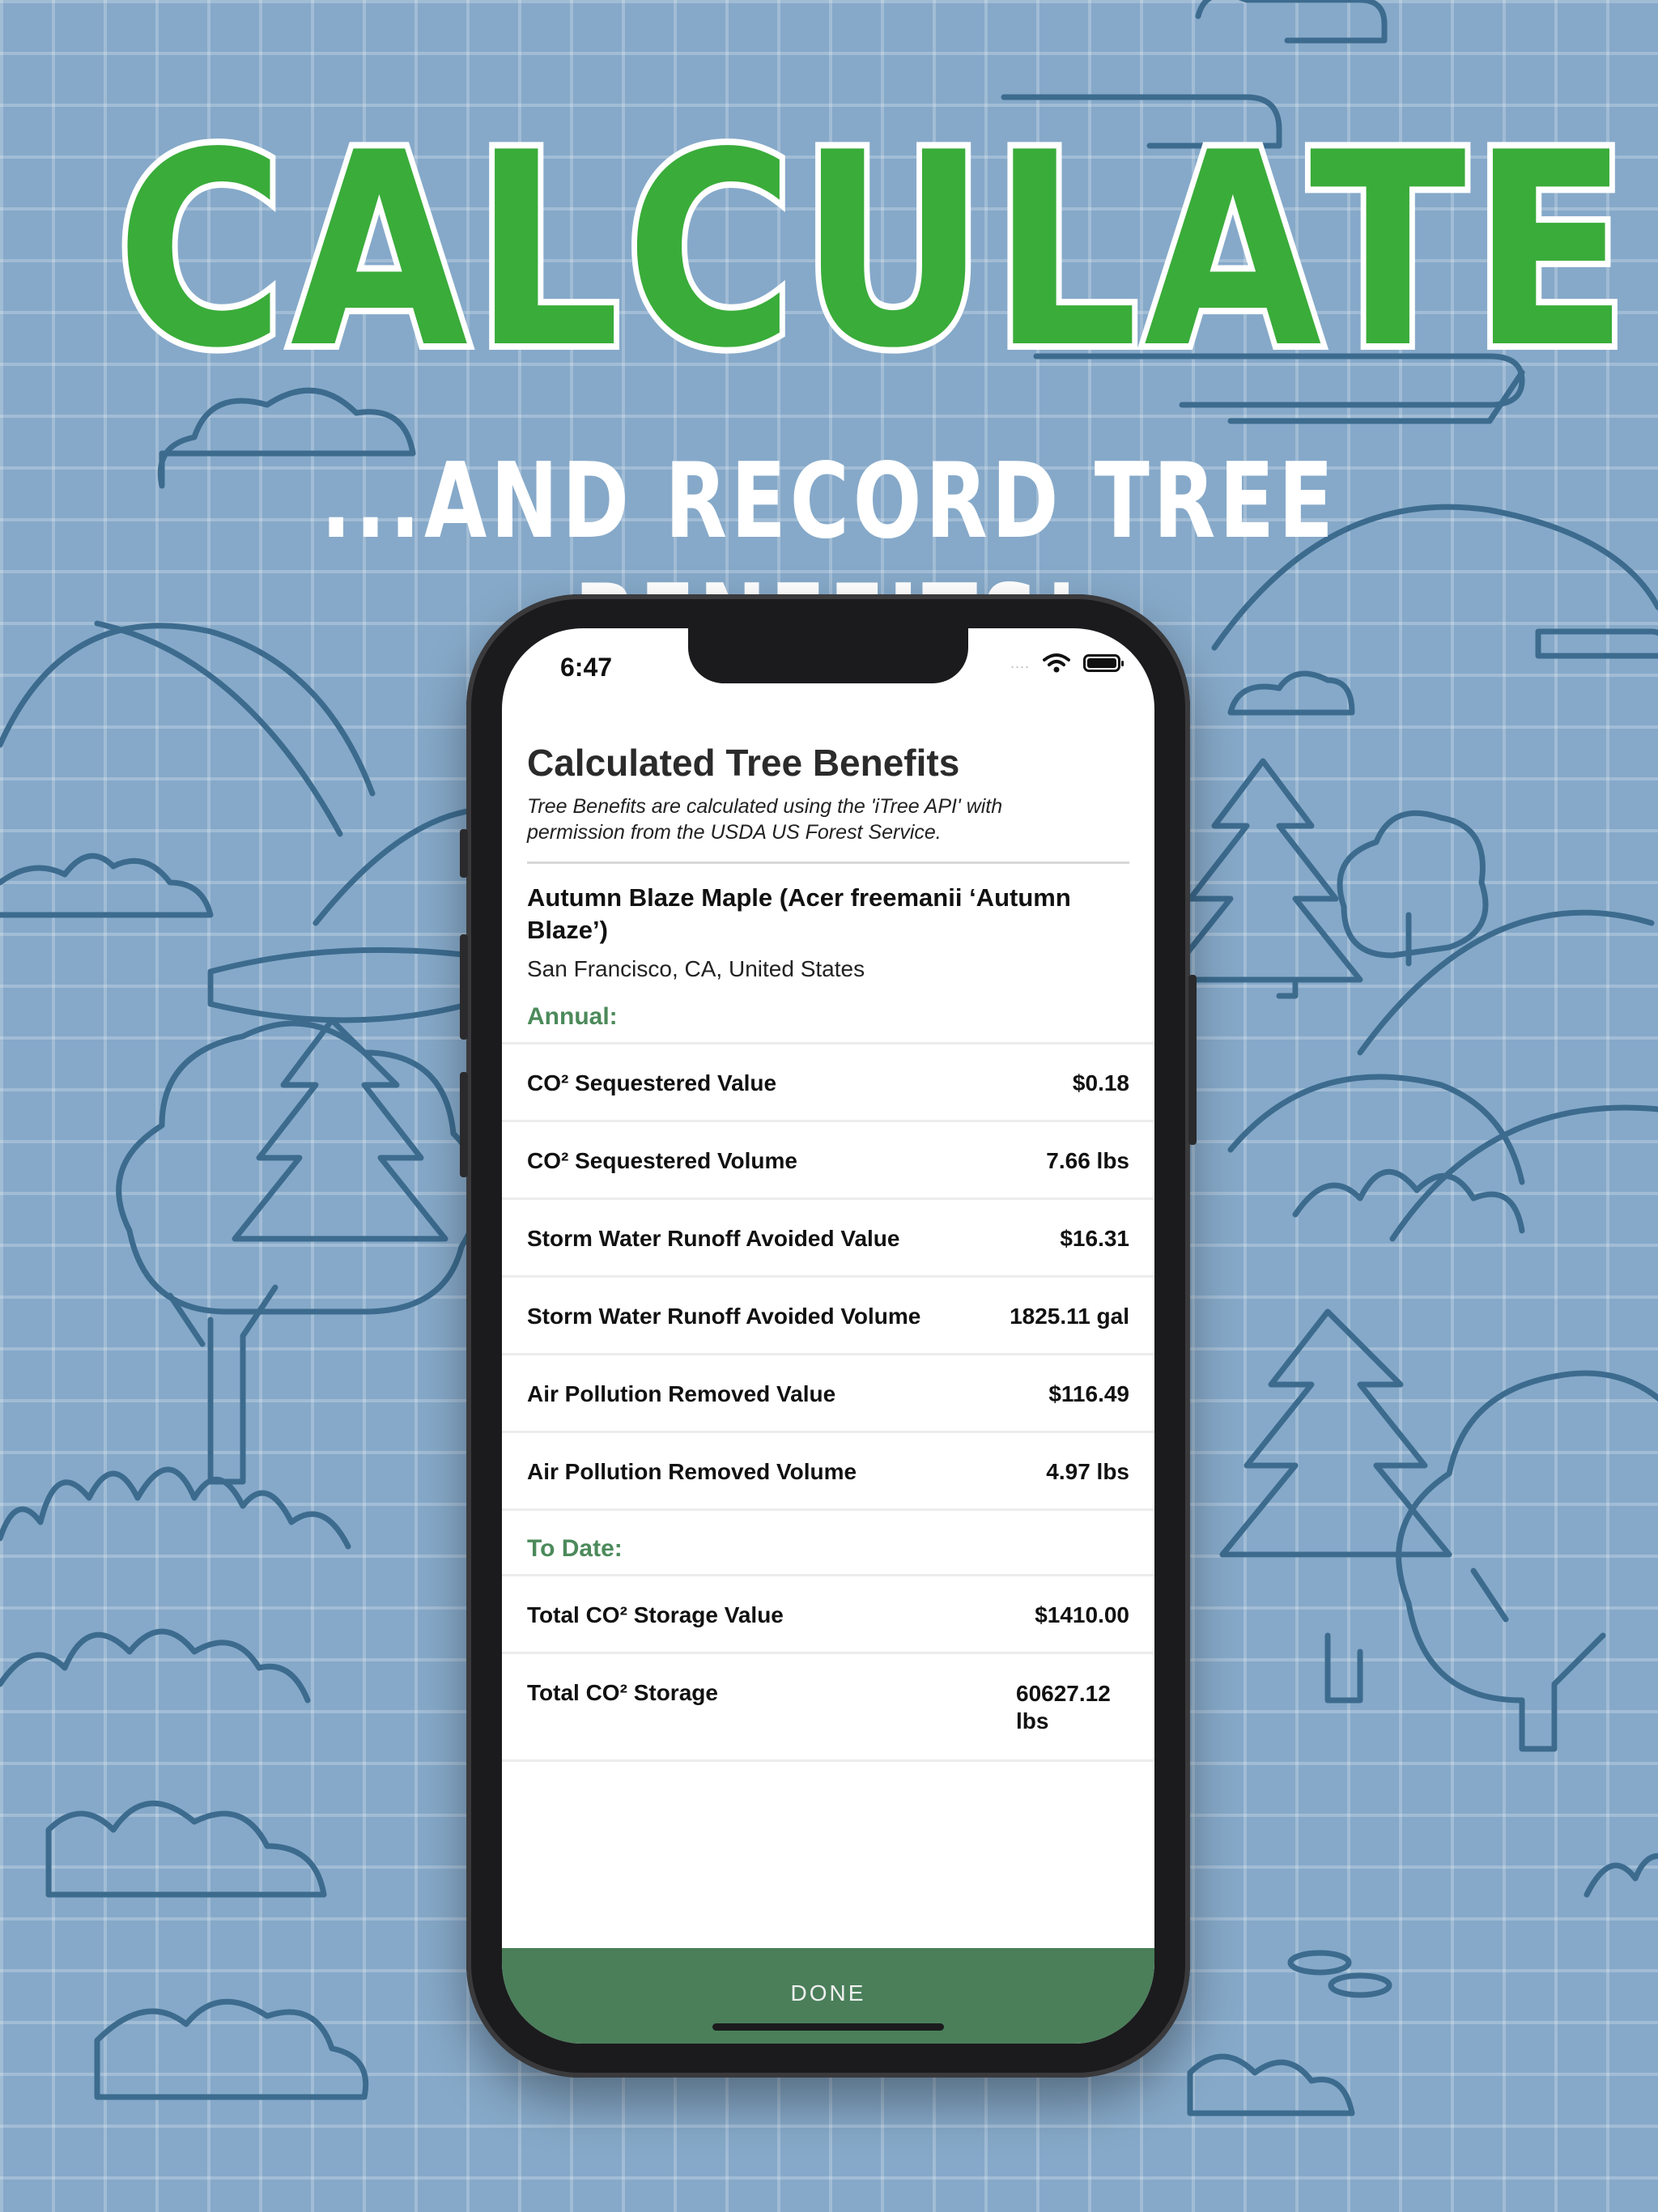 This screenshot has height=2212, width=1658. Describe the element at coordinates (1094, 1238) in the screenshot. I see `benefit-value: $16.31` at that location.